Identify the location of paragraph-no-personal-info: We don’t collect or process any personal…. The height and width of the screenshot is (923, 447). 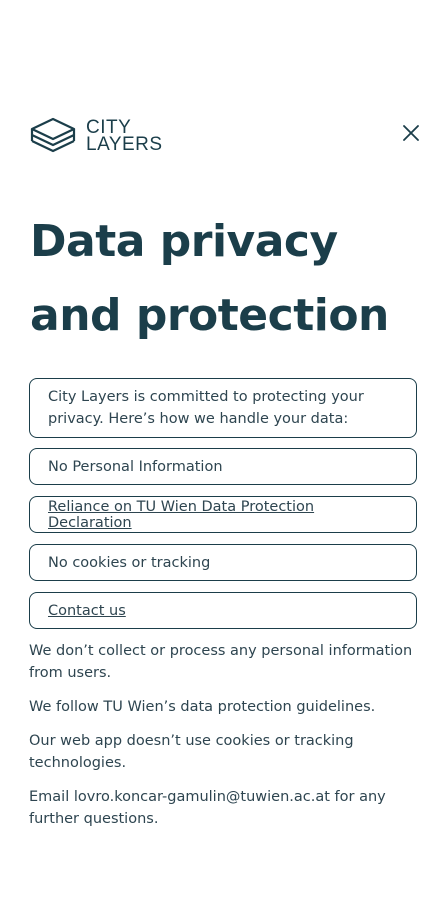
(221, 662).